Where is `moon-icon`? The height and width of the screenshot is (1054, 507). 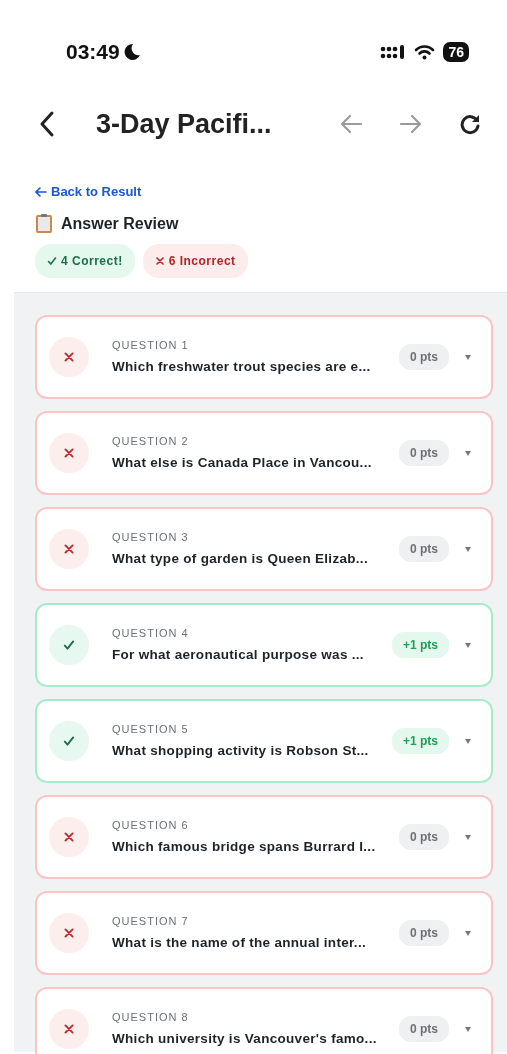
moon-icon is located at coordinates (132, 52).